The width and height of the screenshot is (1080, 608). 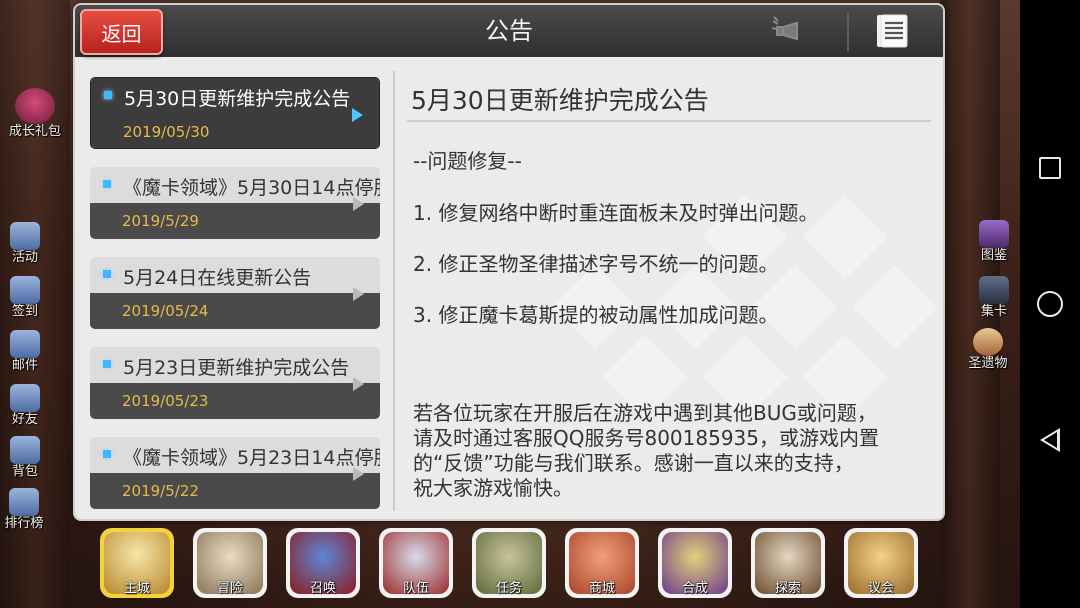 I want to click on side-menu-label: 集卡, so click(x=993, y=311).